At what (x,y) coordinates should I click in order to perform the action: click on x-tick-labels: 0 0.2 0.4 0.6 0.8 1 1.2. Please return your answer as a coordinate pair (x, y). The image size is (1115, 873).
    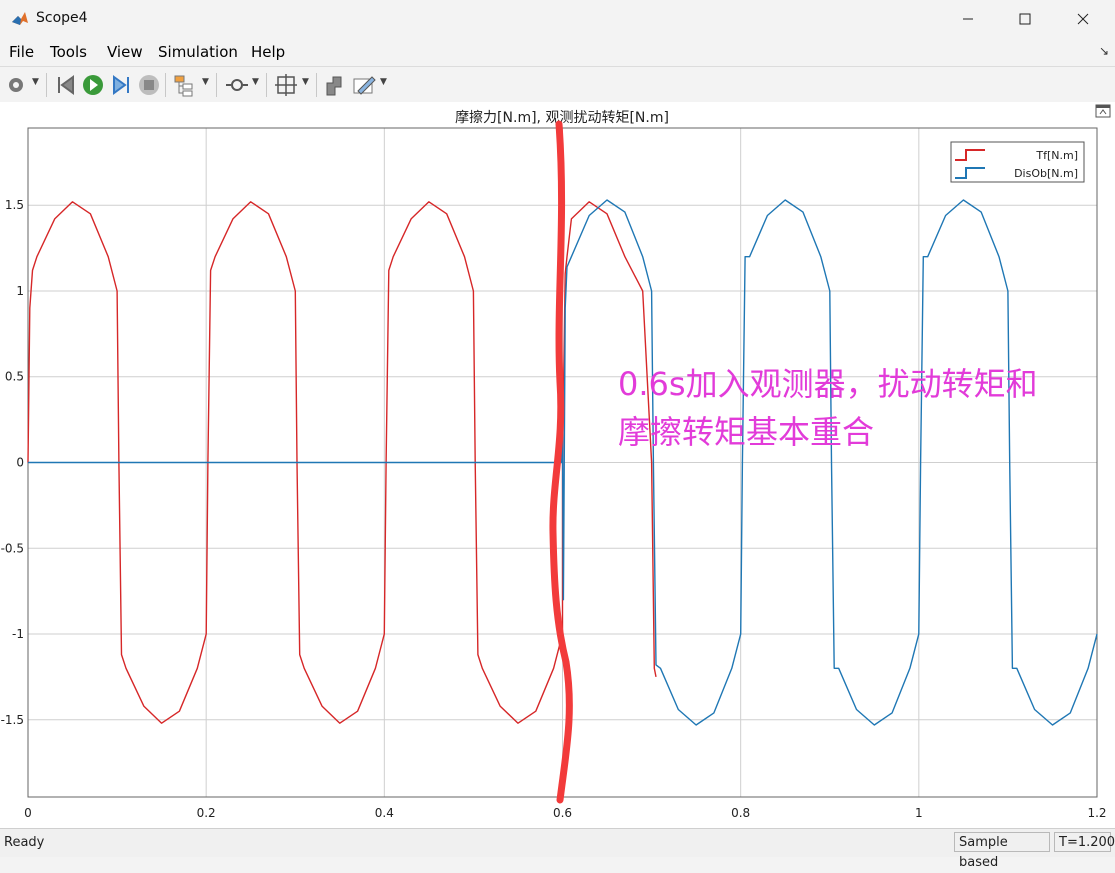
    Looking at the image, I should click on (565, 813).